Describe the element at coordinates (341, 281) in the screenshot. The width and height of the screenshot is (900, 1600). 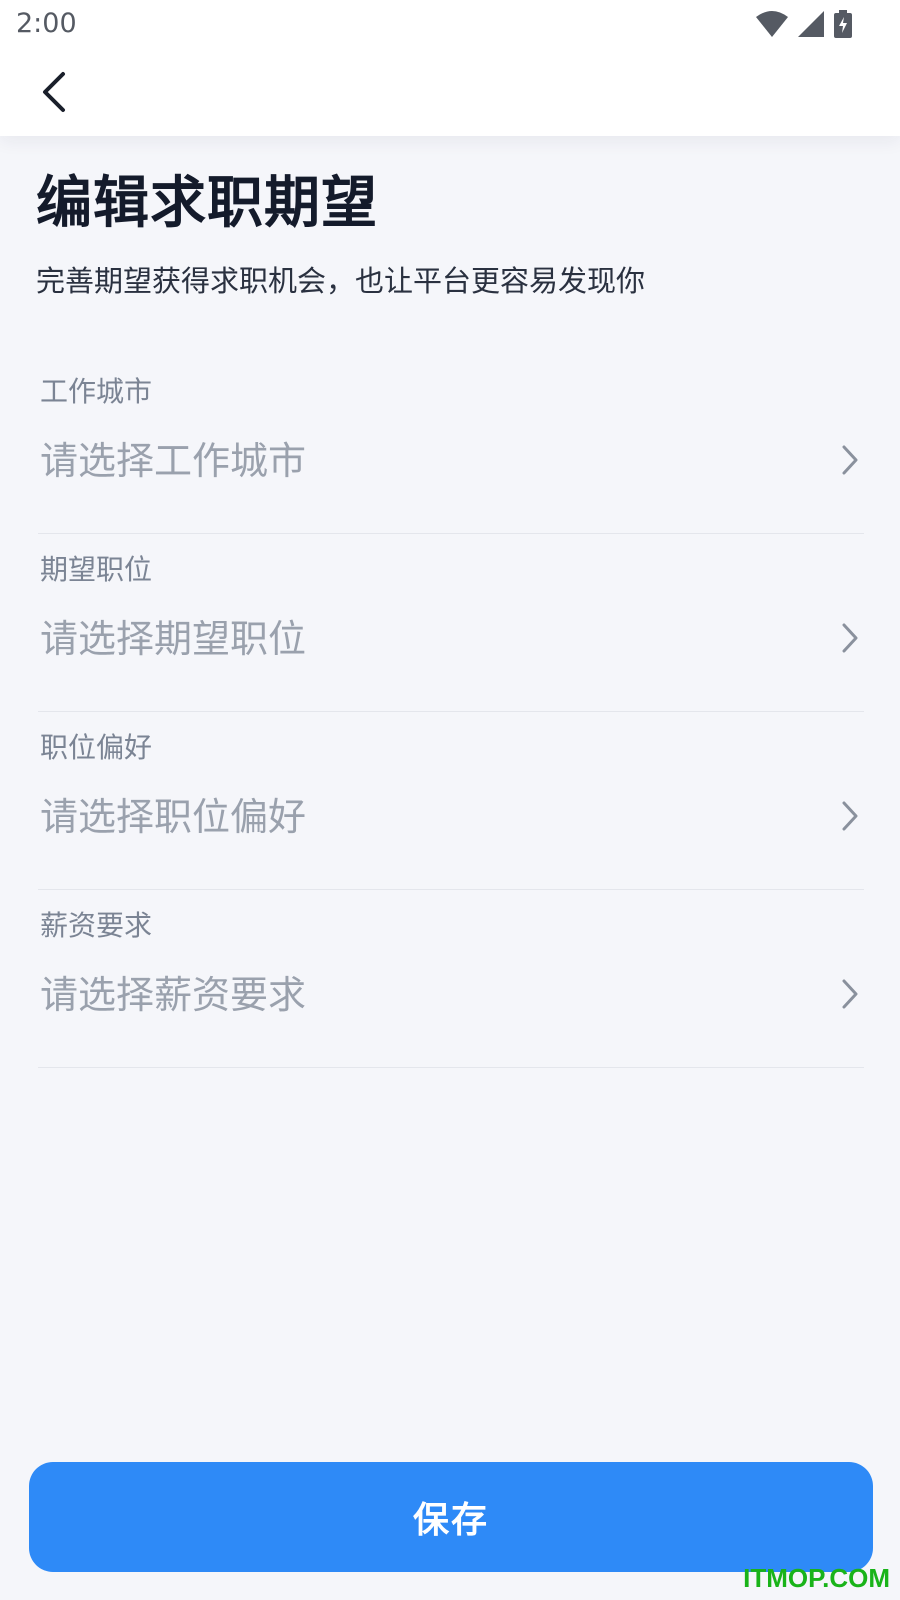
I see `page-subtitle: 完善期望获得求职机会，也让平台更容易发现你` at that location.